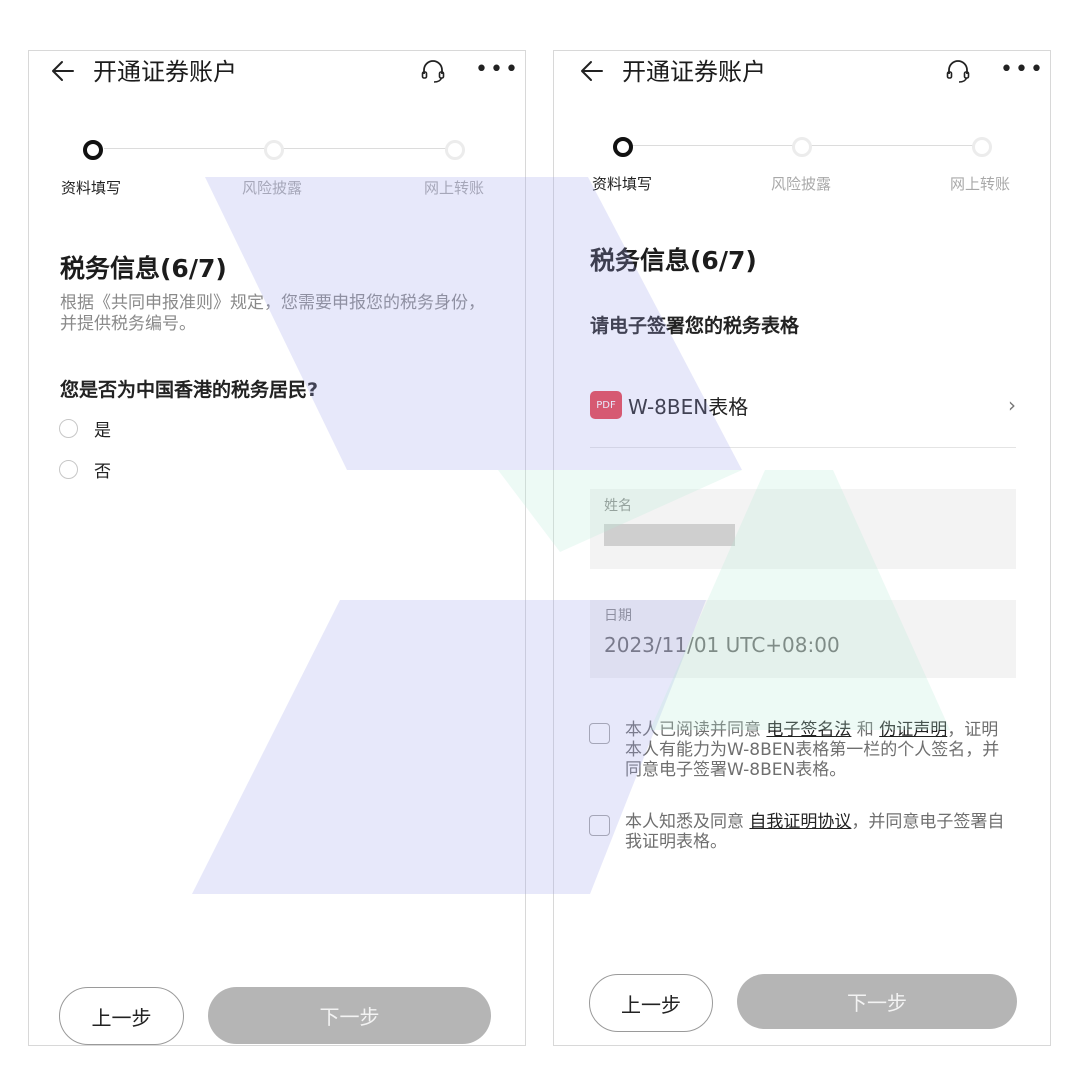 This screenshot has height=1078, width=1080. What do you see at coordinates (599, 733) in the screenshot?
I see `agree-esign-checkbox` at bounding box center [599, 733].